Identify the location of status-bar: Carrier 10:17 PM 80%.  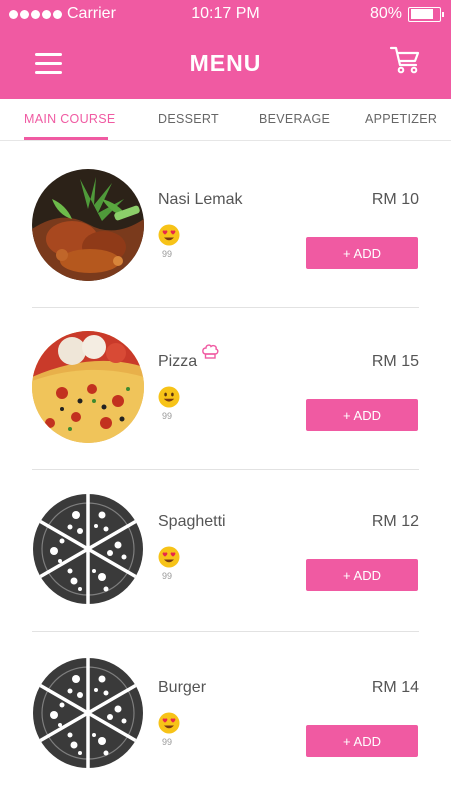
(225, 15).